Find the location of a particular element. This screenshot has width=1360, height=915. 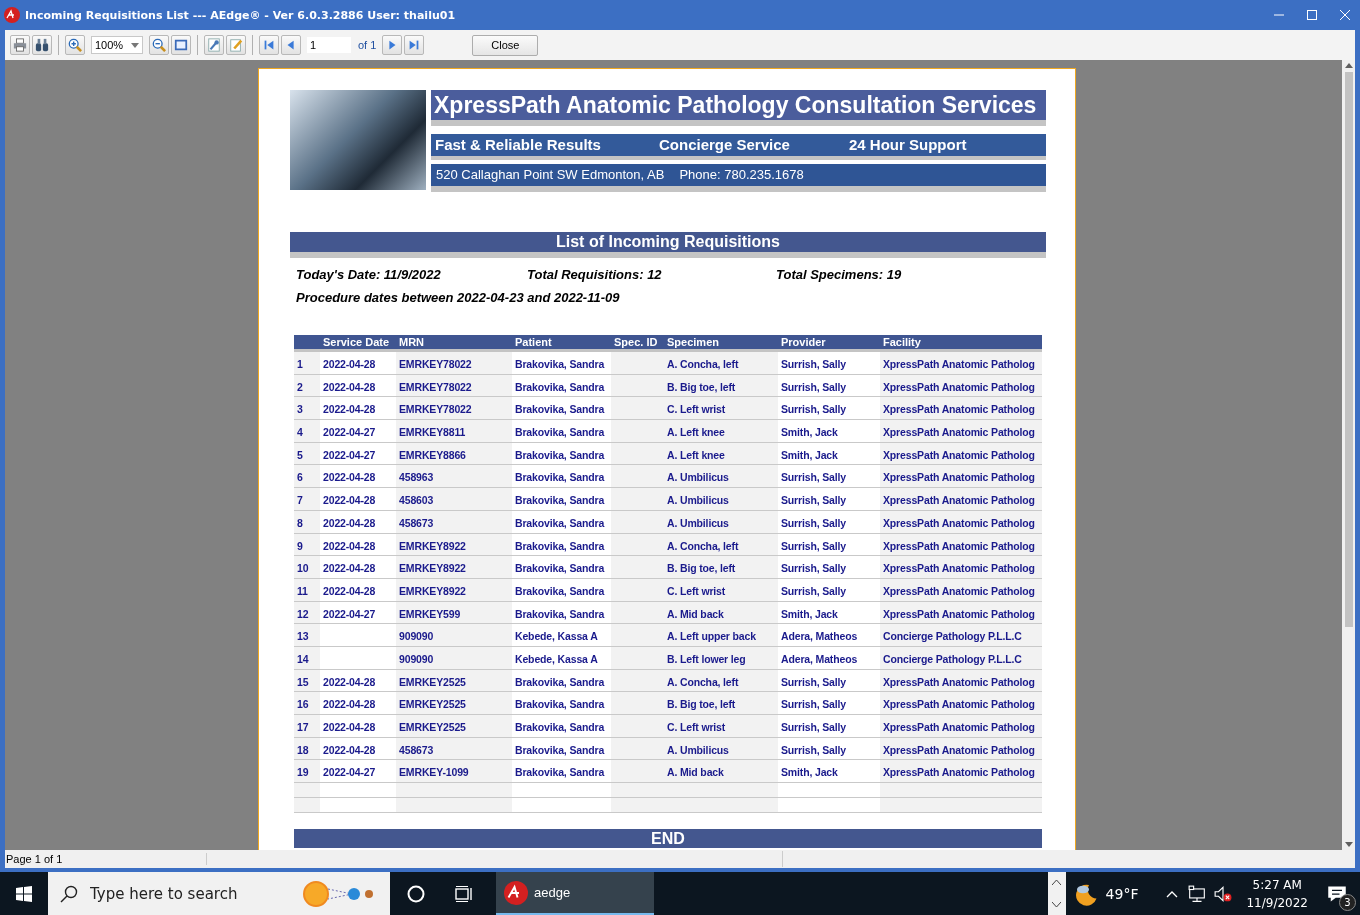

windows-logo-icon is located at coordinates (24, 893).